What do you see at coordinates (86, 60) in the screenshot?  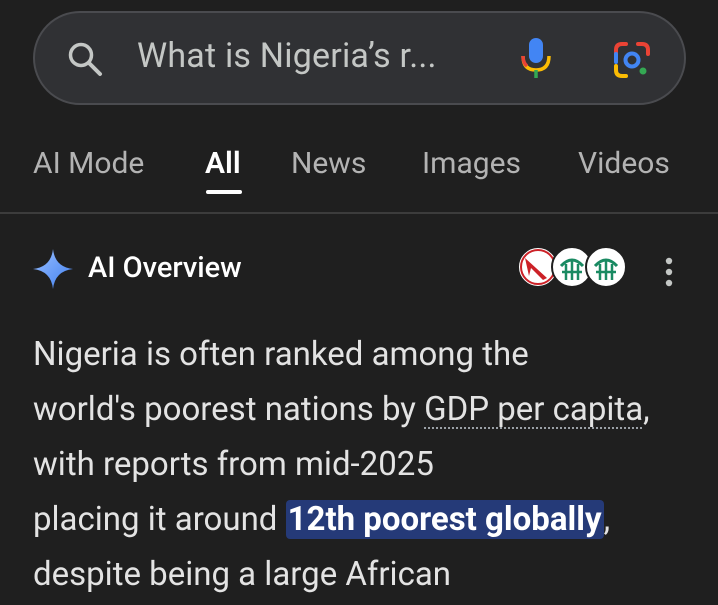 I see `search-icon` at bounding box center [86, 60].